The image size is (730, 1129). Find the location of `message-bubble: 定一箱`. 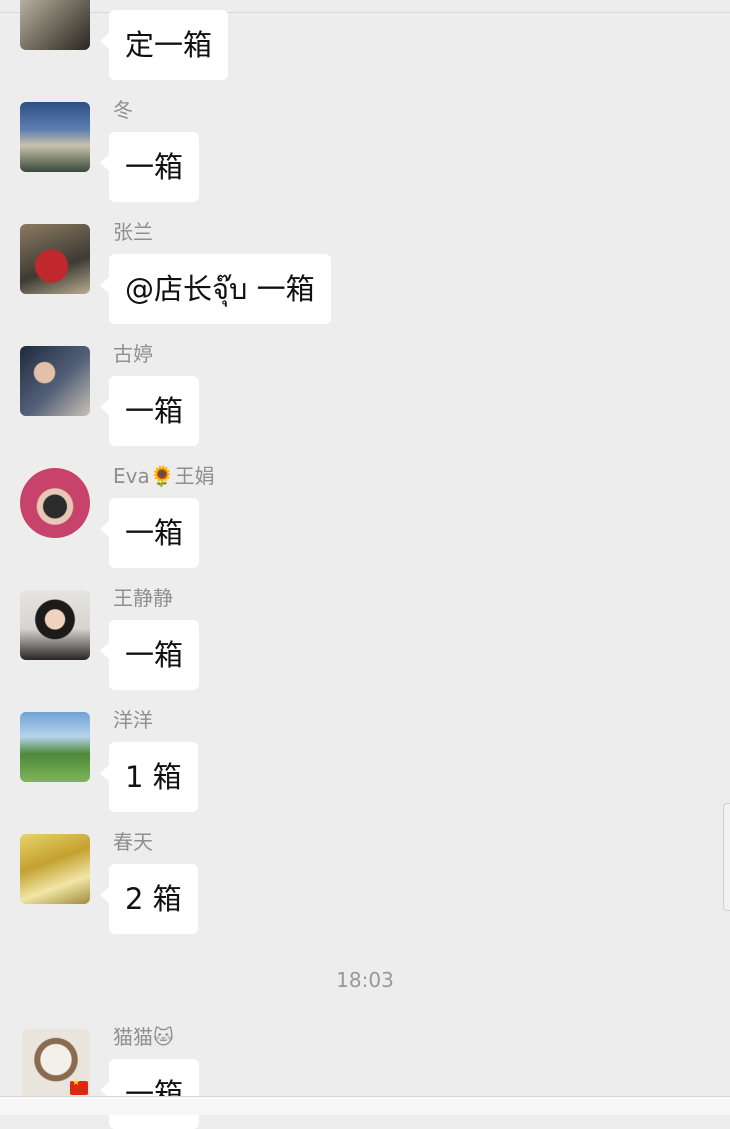

message-bubble: 定一箱 is located at coordinates (164, 45).